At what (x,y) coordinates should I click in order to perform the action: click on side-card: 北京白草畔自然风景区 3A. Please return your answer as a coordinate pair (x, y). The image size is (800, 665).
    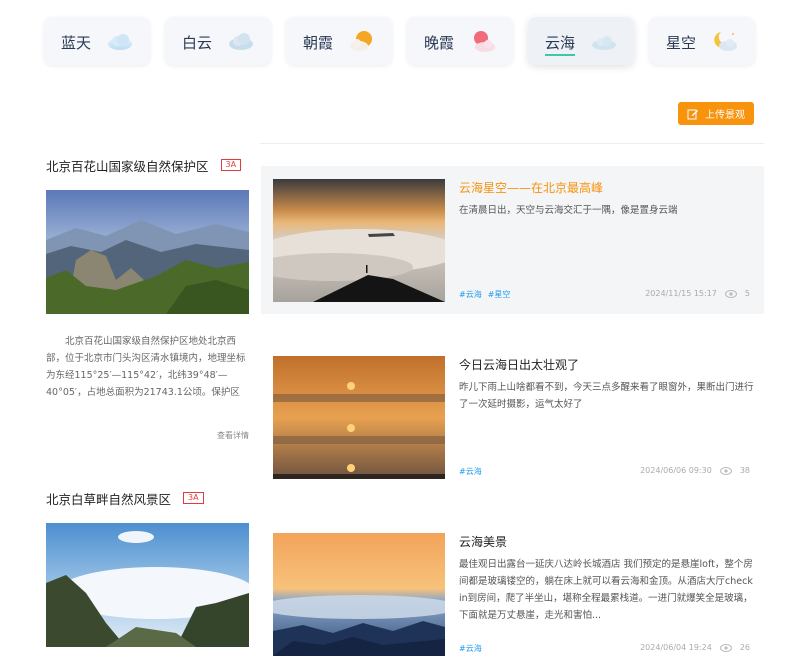
    Looking at the image, I should click on (147, 570).